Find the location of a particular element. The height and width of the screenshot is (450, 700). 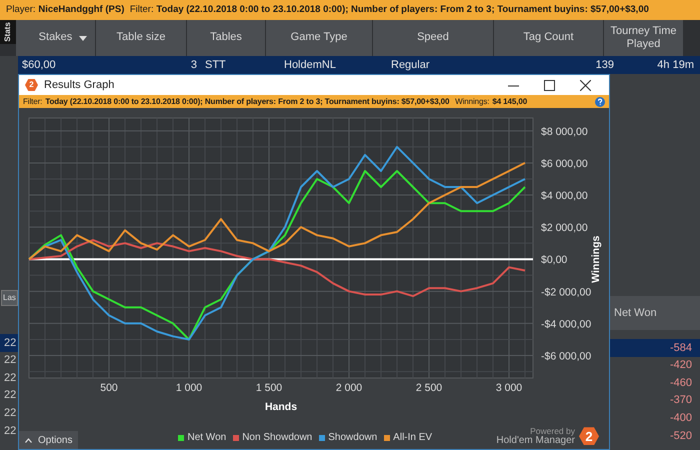

table-cell-text: -400 is located at coordinates (680, 418).